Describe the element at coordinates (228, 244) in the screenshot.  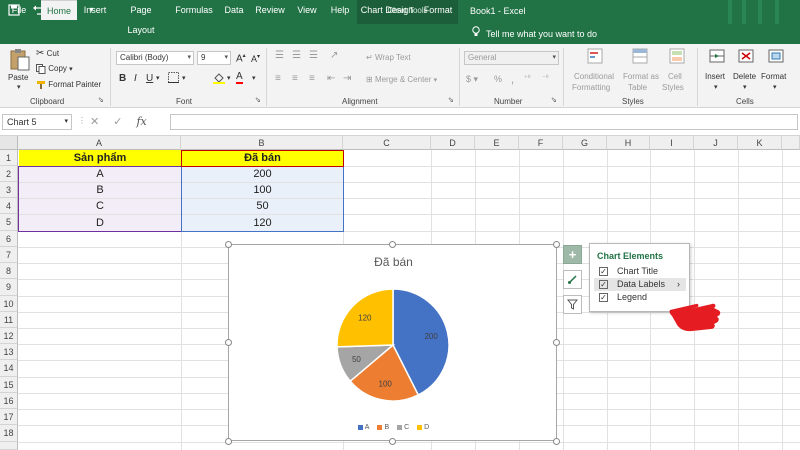
I see `resize-handle-top-left` at that location.